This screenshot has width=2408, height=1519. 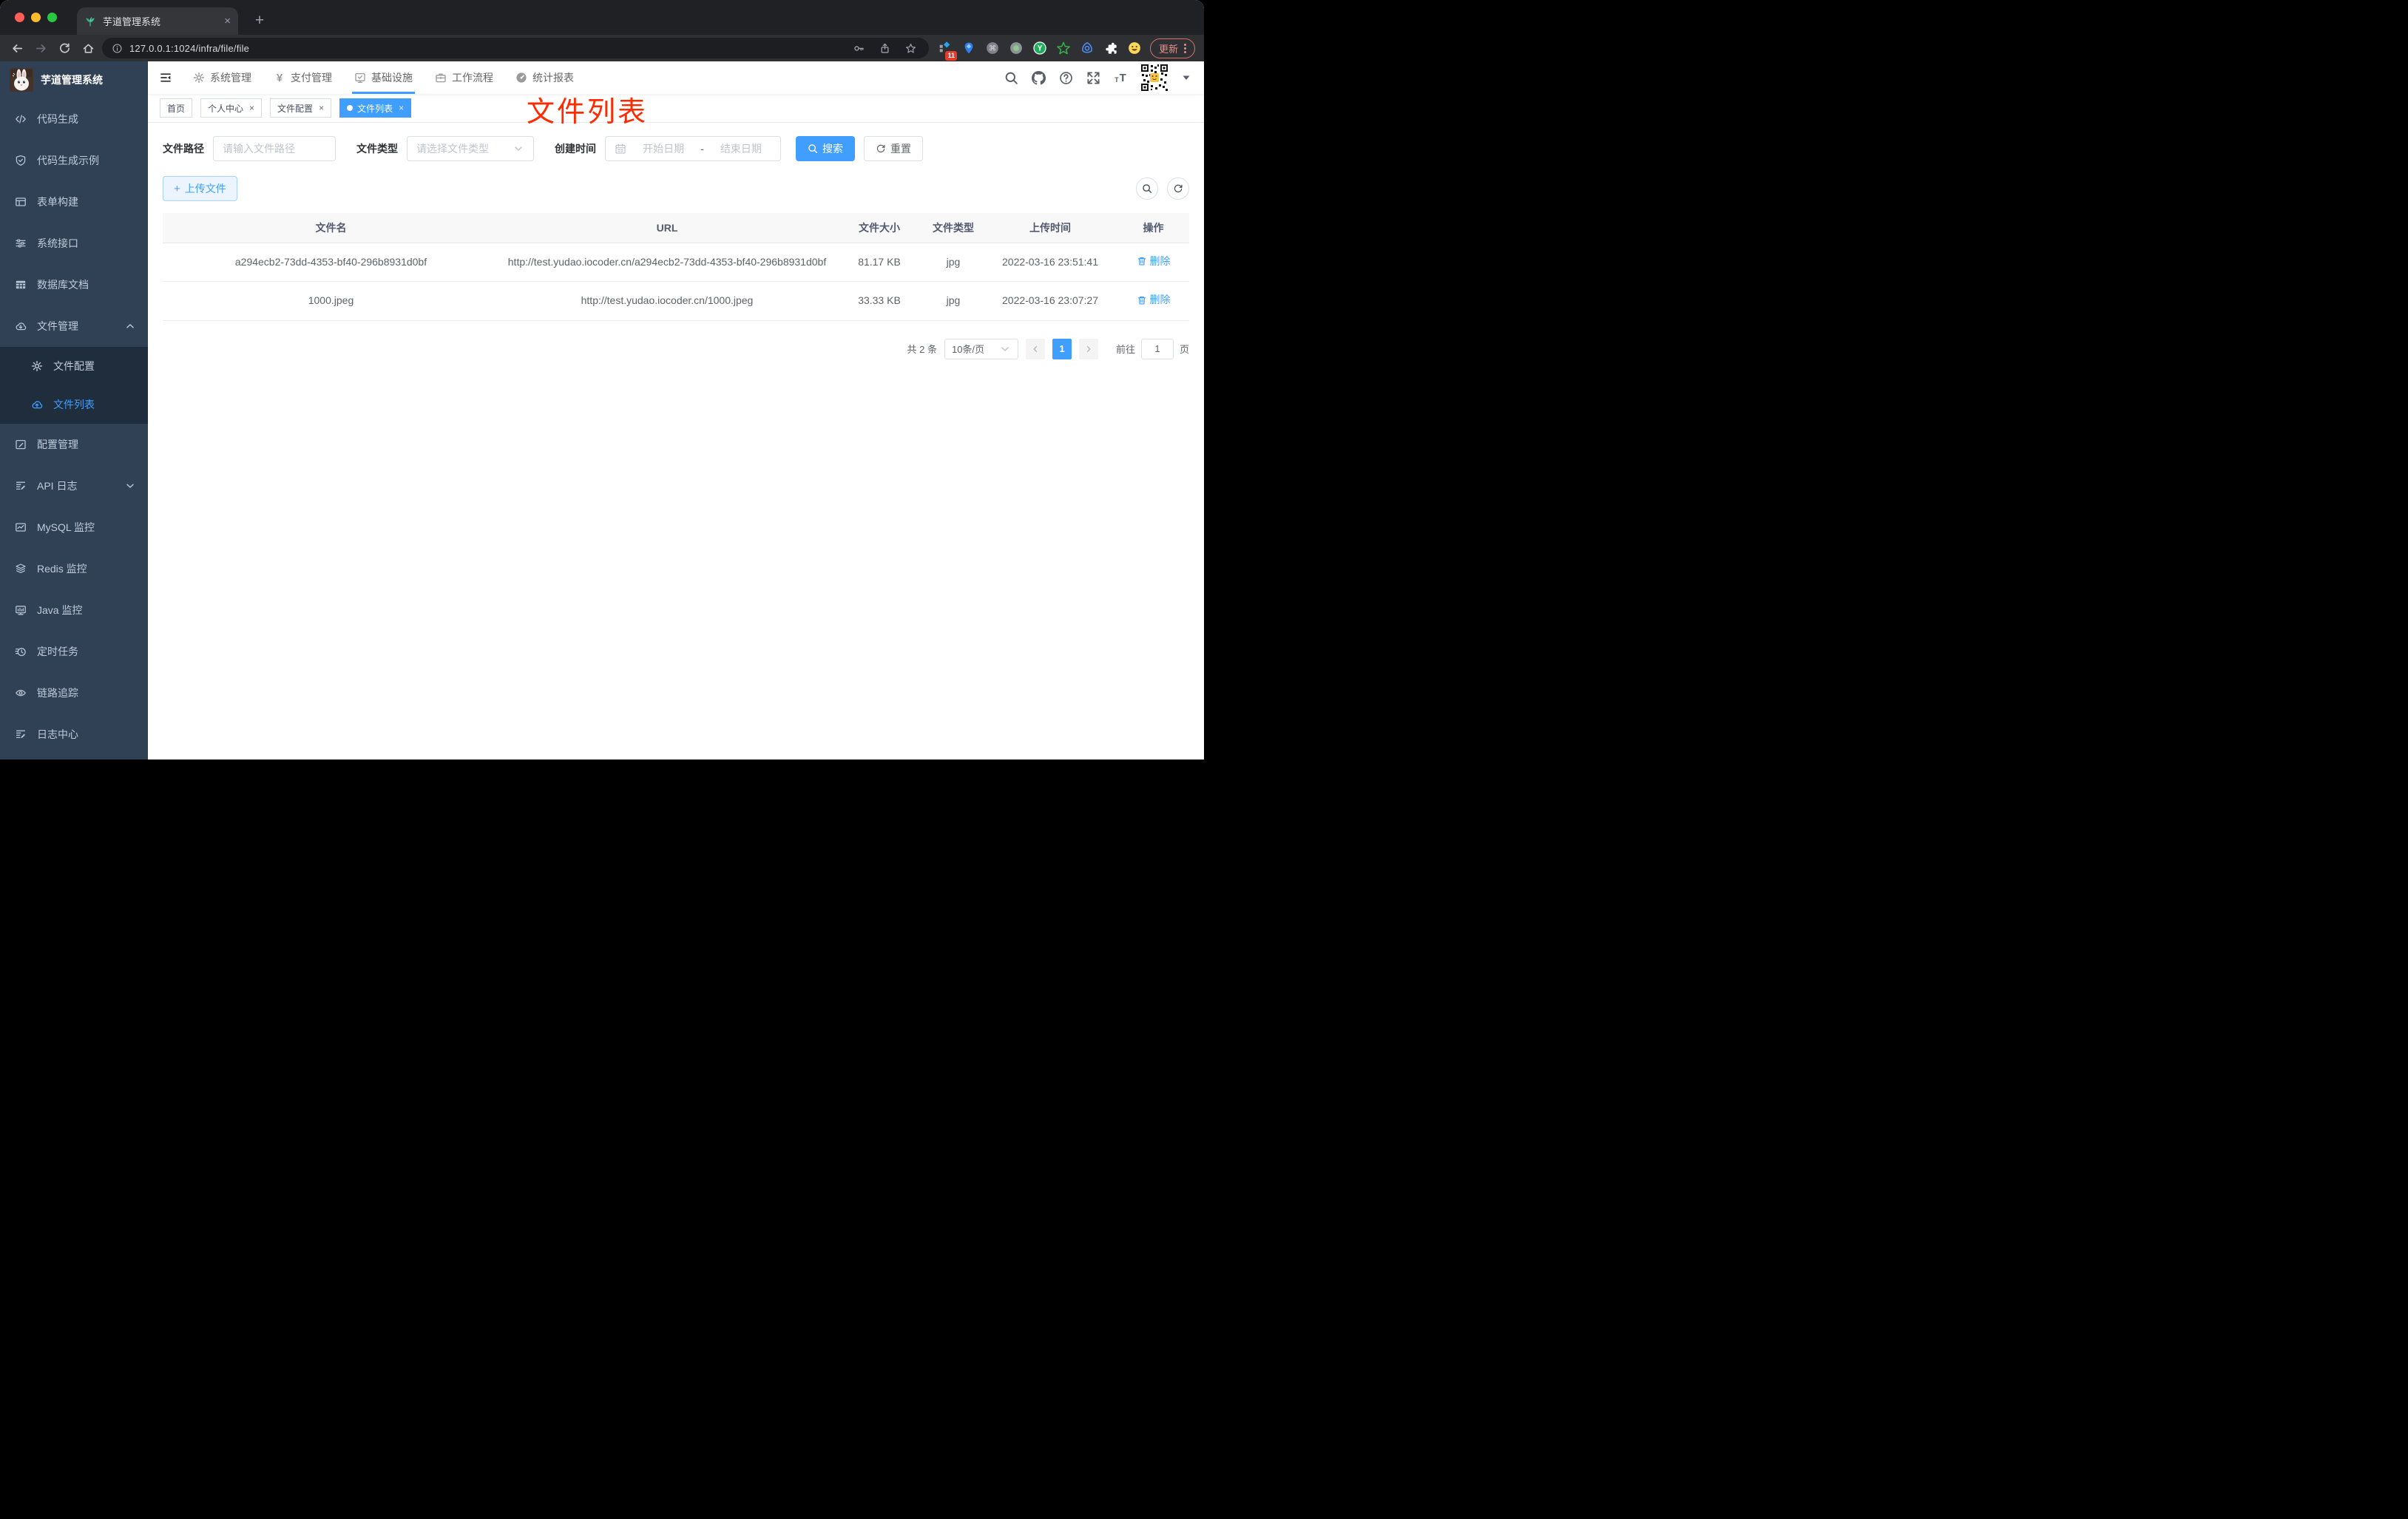 I want to click on sidebar-item: 代码生成, so click(x=74, y=119).